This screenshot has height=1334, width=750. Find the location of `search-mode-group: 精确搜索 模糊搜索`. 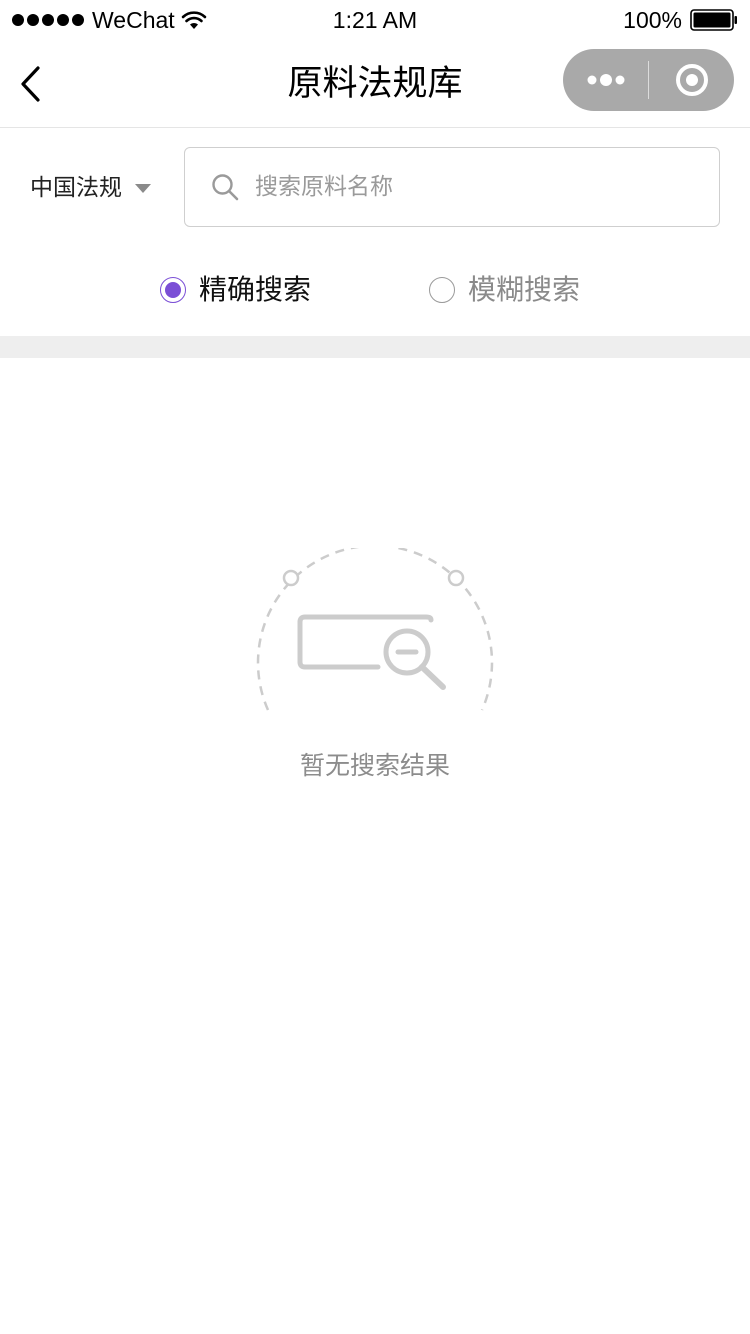

search-mode-group: 精确搜索 模糊搜索 is located at coordinates (375, 291).